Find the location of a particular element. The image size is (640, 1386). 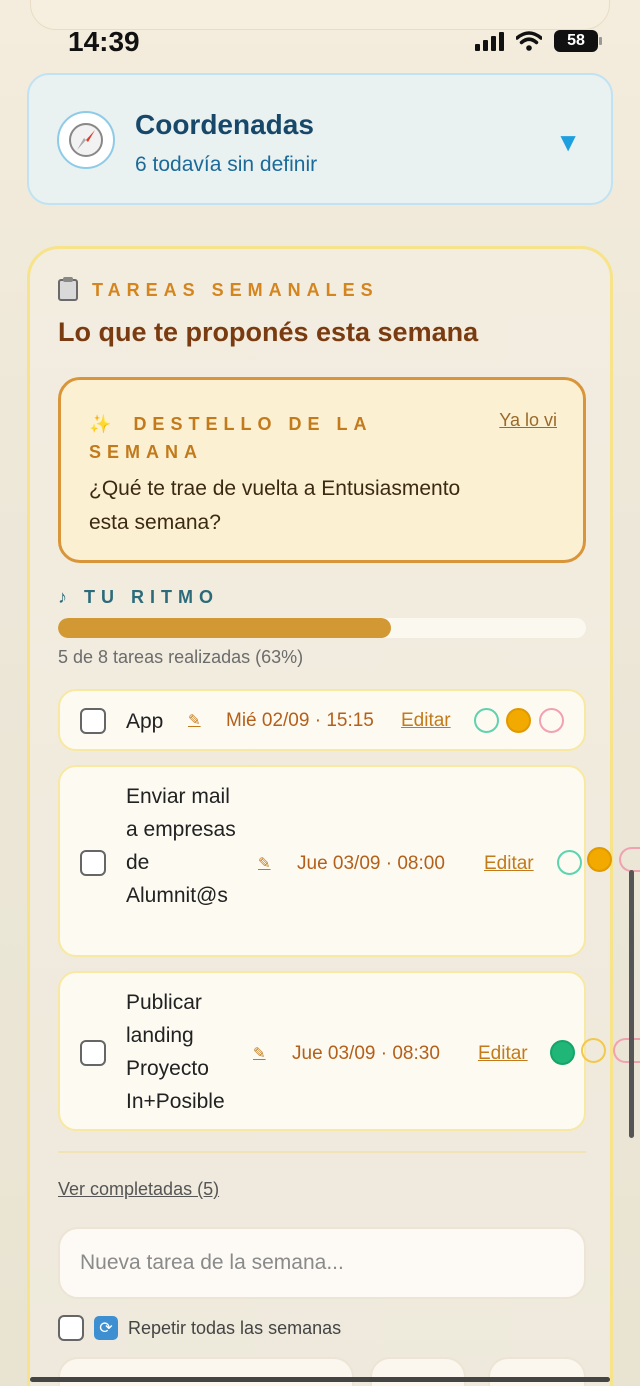

task-date: Jue 03/09 · 08:00 is located at coordinates (371, 863).